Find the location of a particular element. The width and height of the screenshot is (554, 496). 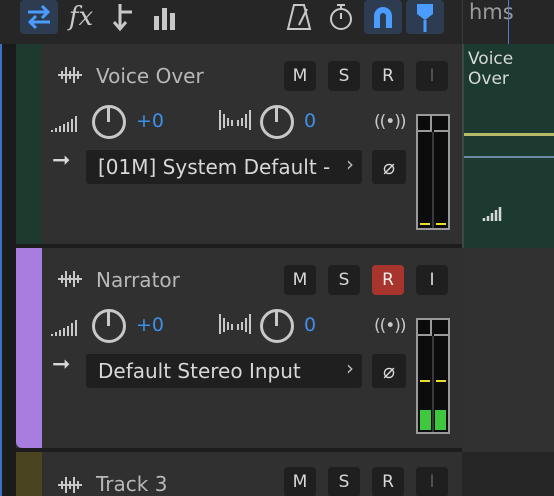

snap-magnet-icon is located at coordinates (383, 17).